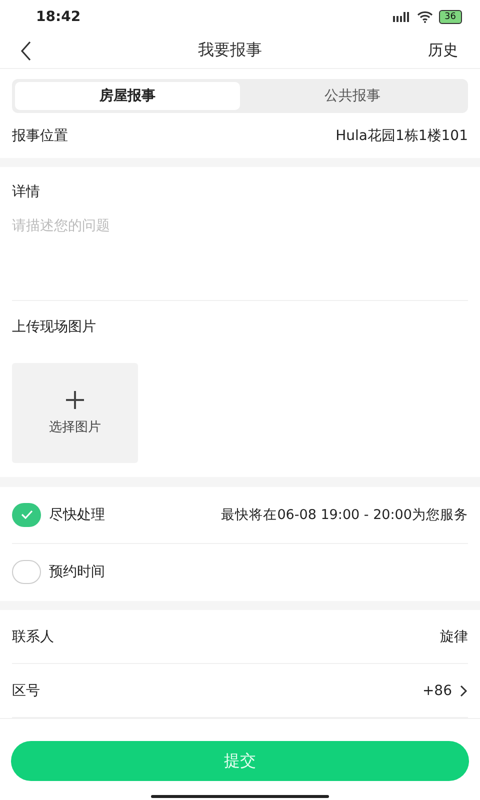  Describe the element at coordinates (58, 16) in the screenshot. I see `status-time: 18:42` at that location.